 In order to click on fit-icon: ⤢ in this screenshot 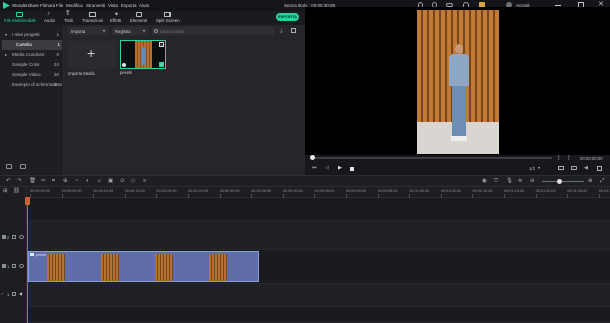, I will do `click(602, 181)`.